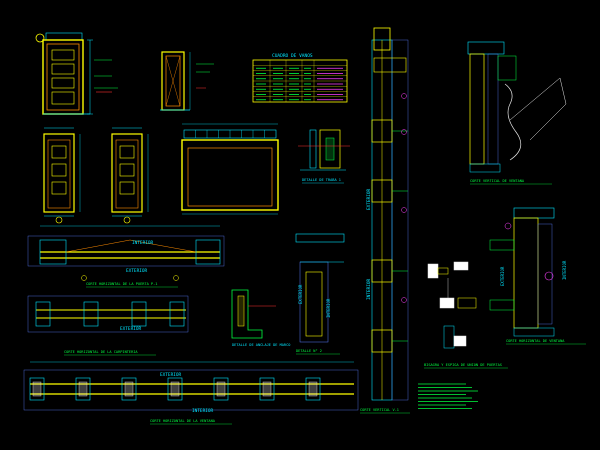 This screenshot has width=600, height=450. Describe the element at coordinates (230, 169) in the screenshot. I see `window-elevation` at that location.